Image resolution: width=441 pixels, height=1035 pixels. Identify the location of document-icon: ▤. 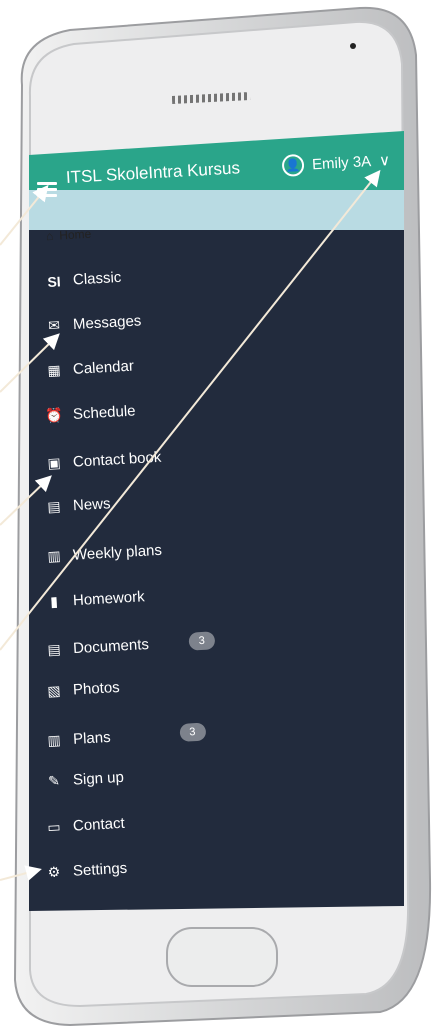
(54, 649).